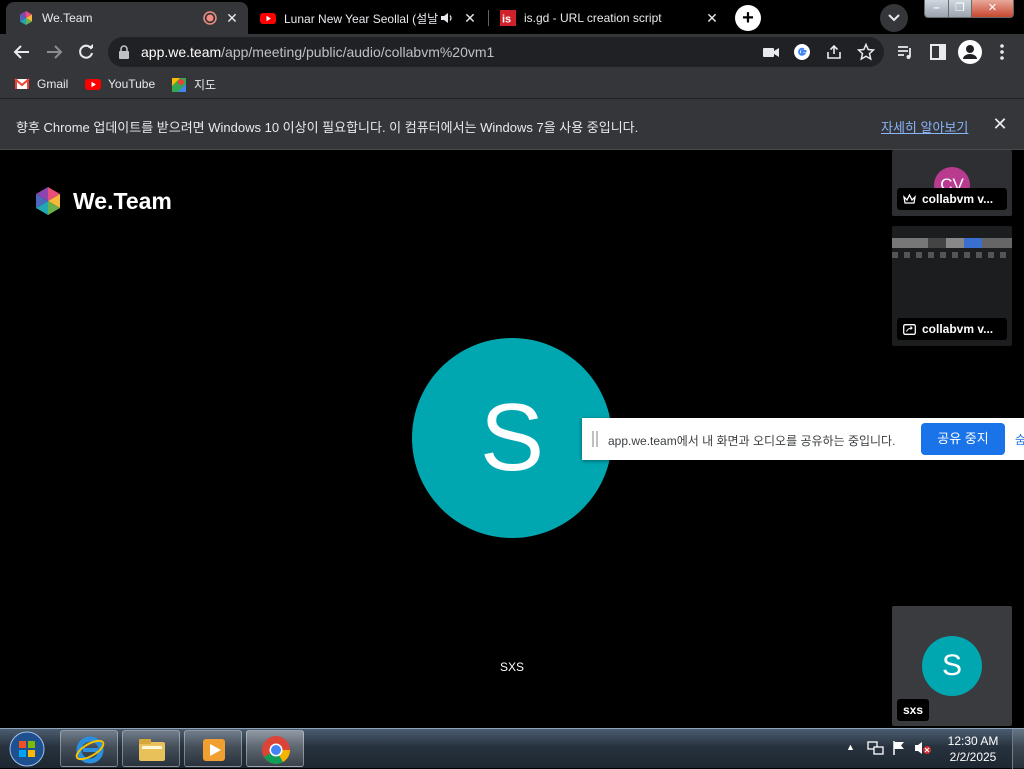  I want to click on taskbar-file-explorer, so click(151, 748).